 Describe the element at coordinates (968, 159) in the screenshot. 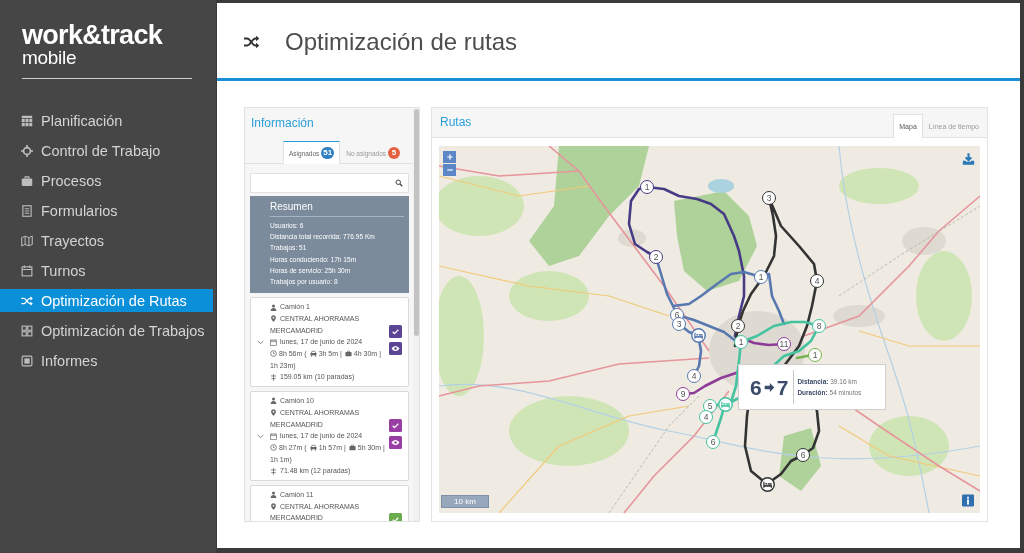

I see `download-icon` at that location.